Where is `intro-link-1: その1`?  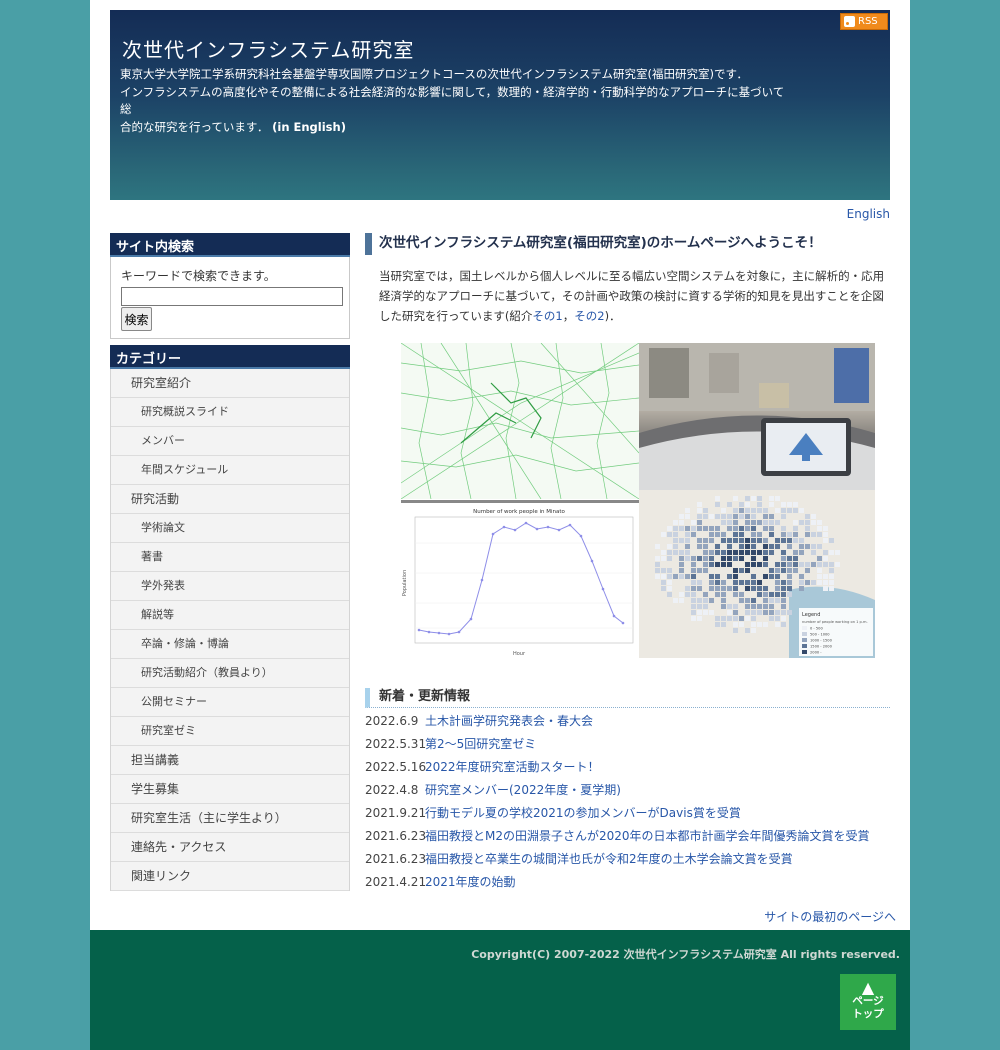
intro-link-1: その1 is located at coordinates (547, 316).